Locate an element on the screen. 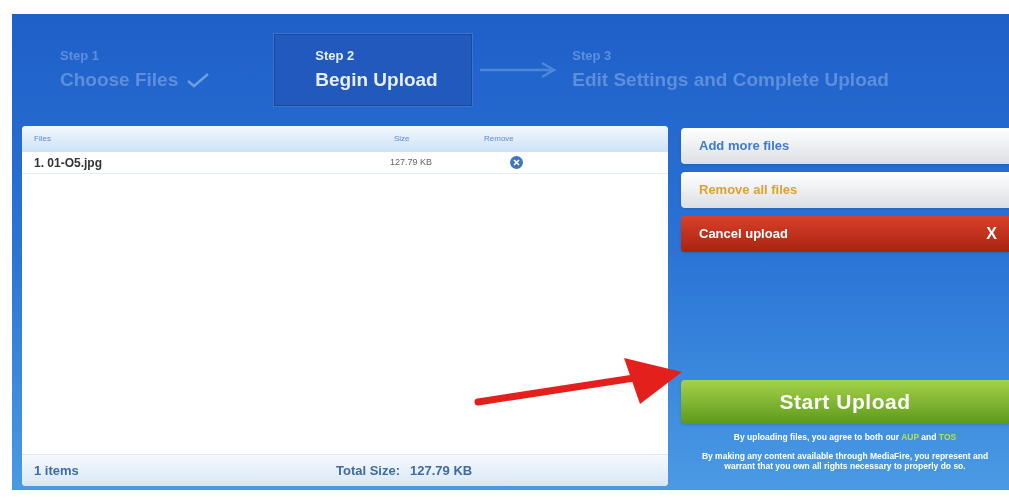 The height and width of the screenshot is (504, 1009). step-number: Step 2 is located at coordinates (335, 56).